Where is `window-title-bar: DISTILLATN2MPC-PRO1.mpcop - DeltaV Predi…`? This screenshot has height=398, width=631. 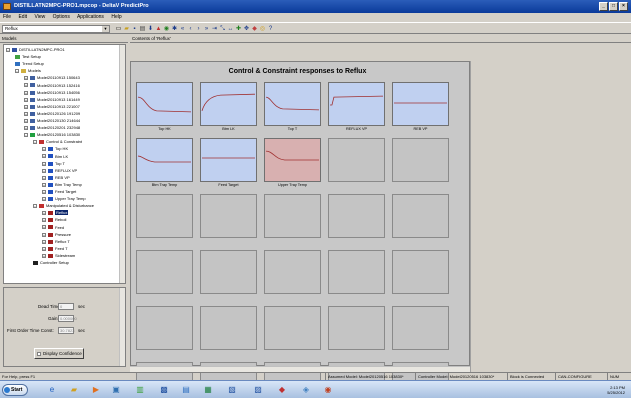 window-title-bar: DISTILLATN2MPC-PRO1.mpcop - DeltaV Predi… is located at coordinates (315, 6).